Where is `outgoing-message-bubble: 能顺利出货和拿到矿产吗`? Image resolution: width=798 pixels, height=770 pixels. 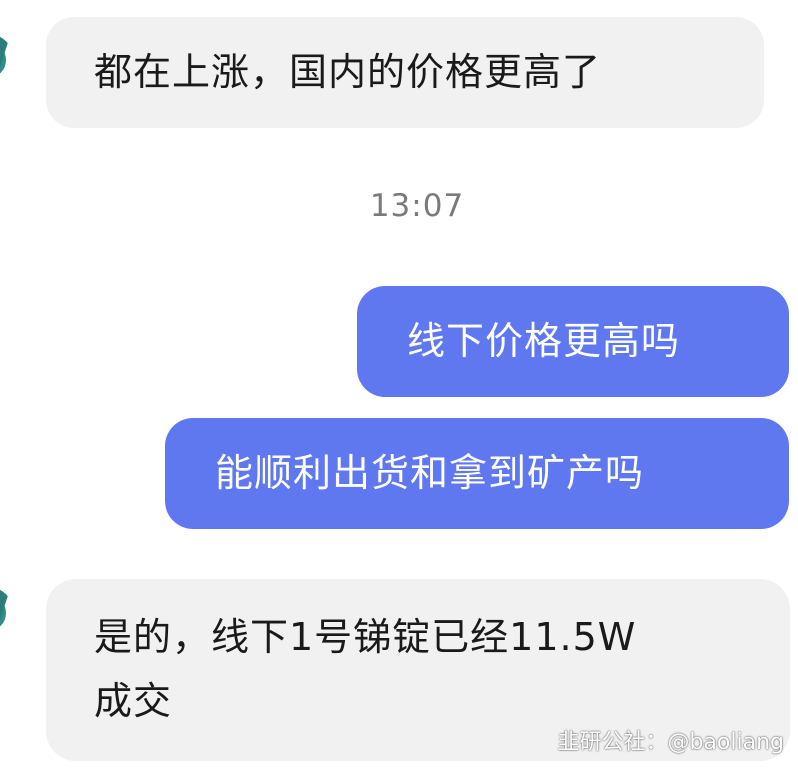 outgoing-message-bubble: 能顺利出货和拿到矿产吗 is located at coordinates (477, 473).